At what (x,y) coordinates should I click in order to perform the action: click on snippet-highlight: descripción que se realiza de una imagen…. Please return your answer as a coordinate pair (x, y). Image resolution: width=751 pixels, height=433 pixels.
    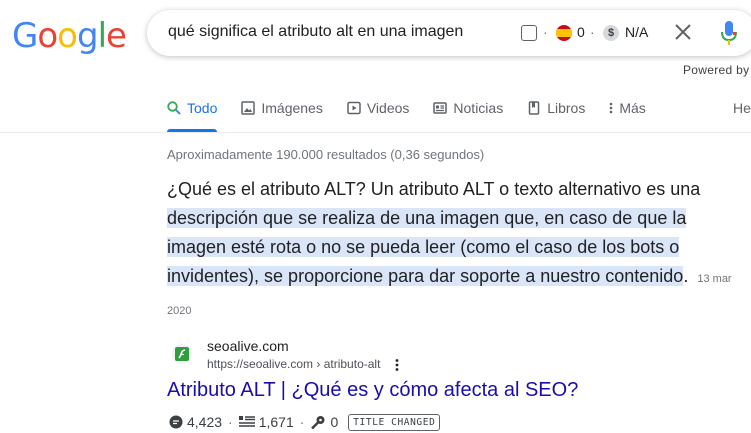
    Looking at the image, I should click on (427, 247).